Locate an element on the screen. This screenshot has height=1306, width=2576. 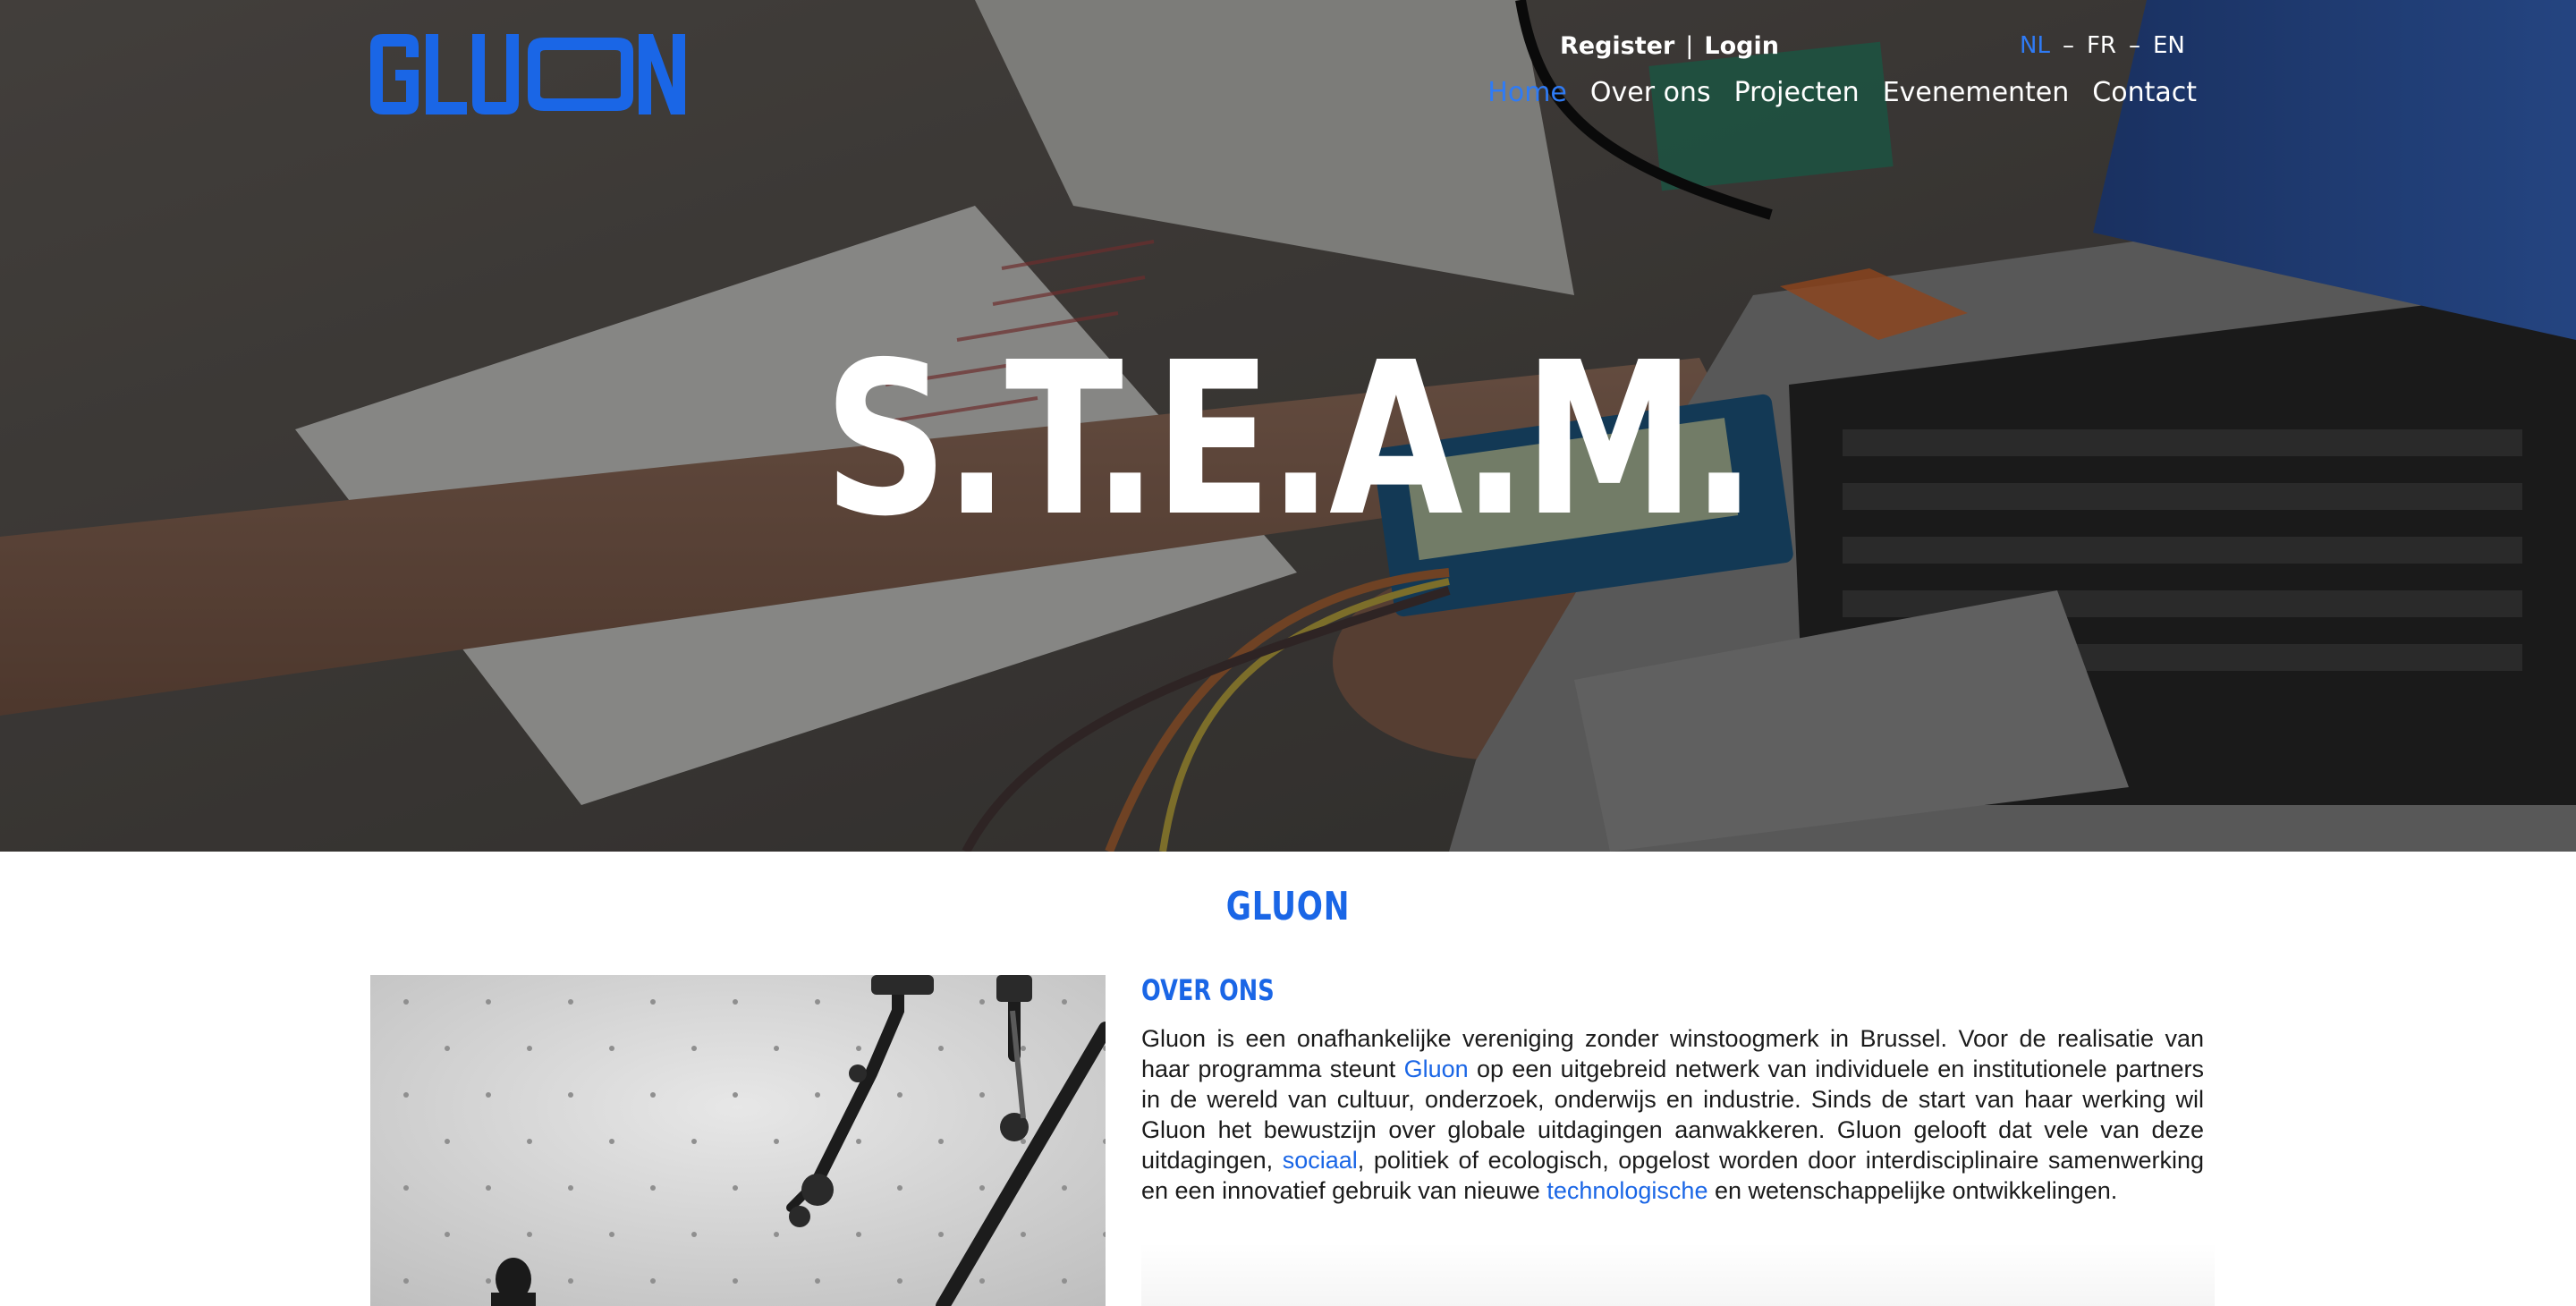
nav-item-projecten: Projecten is located at coordinates (1797, 93).